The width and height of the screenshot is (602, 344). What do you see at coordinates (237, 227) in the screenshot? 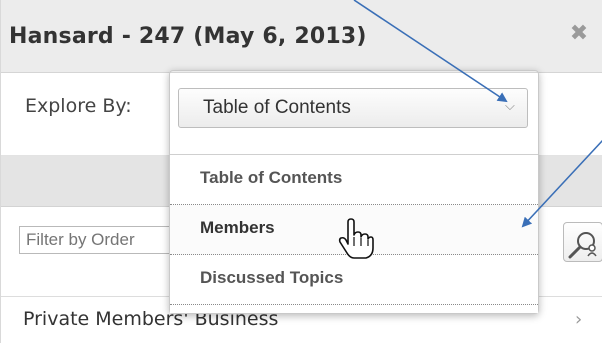
I see `menu-item-label: Members` at bounding box center [237, 227].